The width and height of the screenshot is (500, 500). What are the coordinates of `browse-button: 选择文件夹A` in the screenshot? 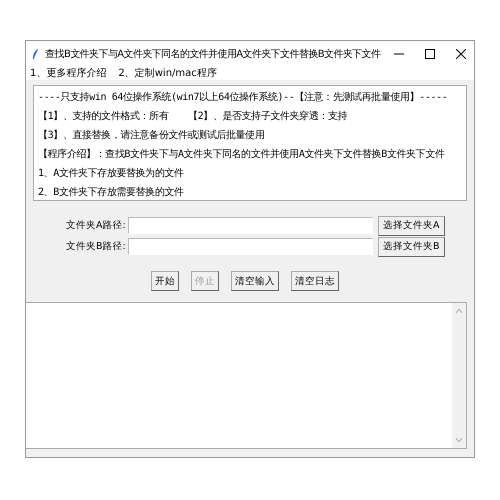 It's located at (411, 226).